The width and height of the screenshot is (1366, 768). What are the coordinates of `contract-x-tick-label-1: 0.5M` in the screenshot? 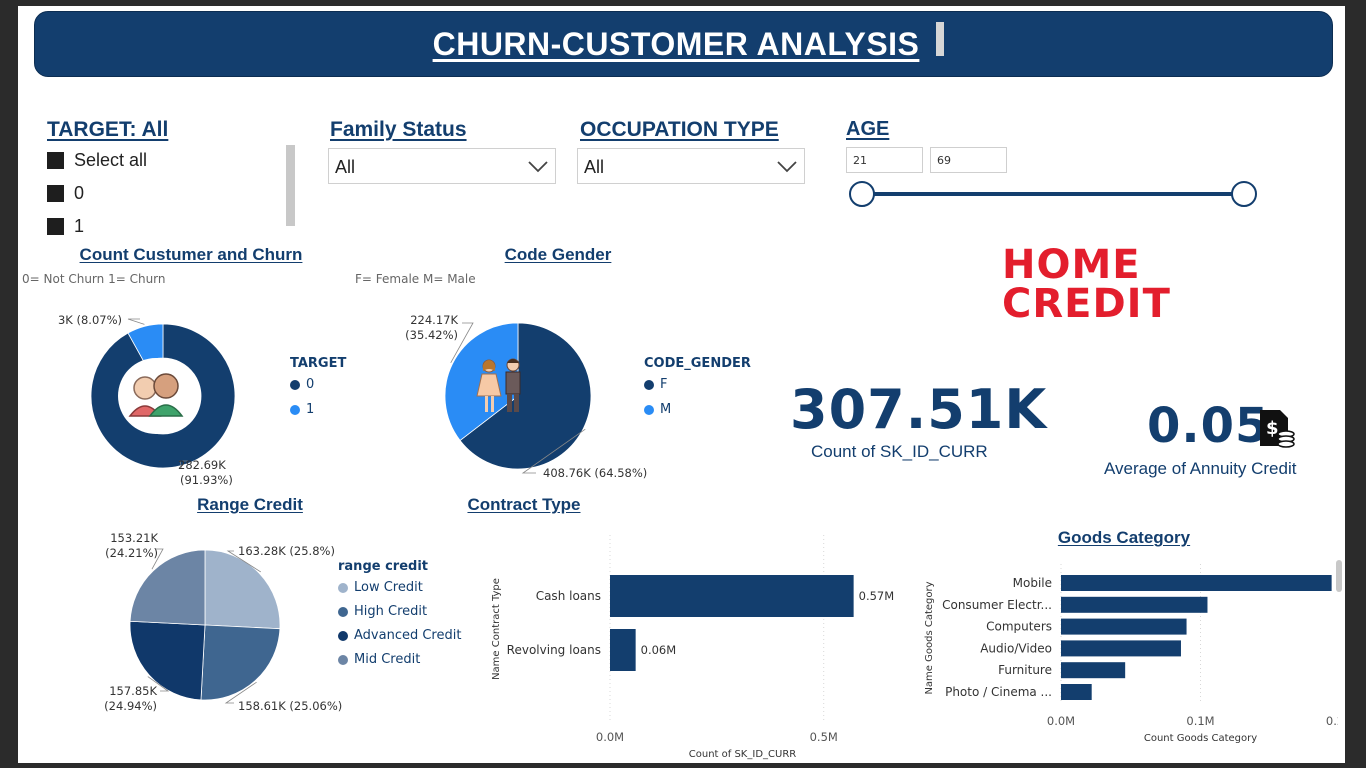 It's located at (824, 737).